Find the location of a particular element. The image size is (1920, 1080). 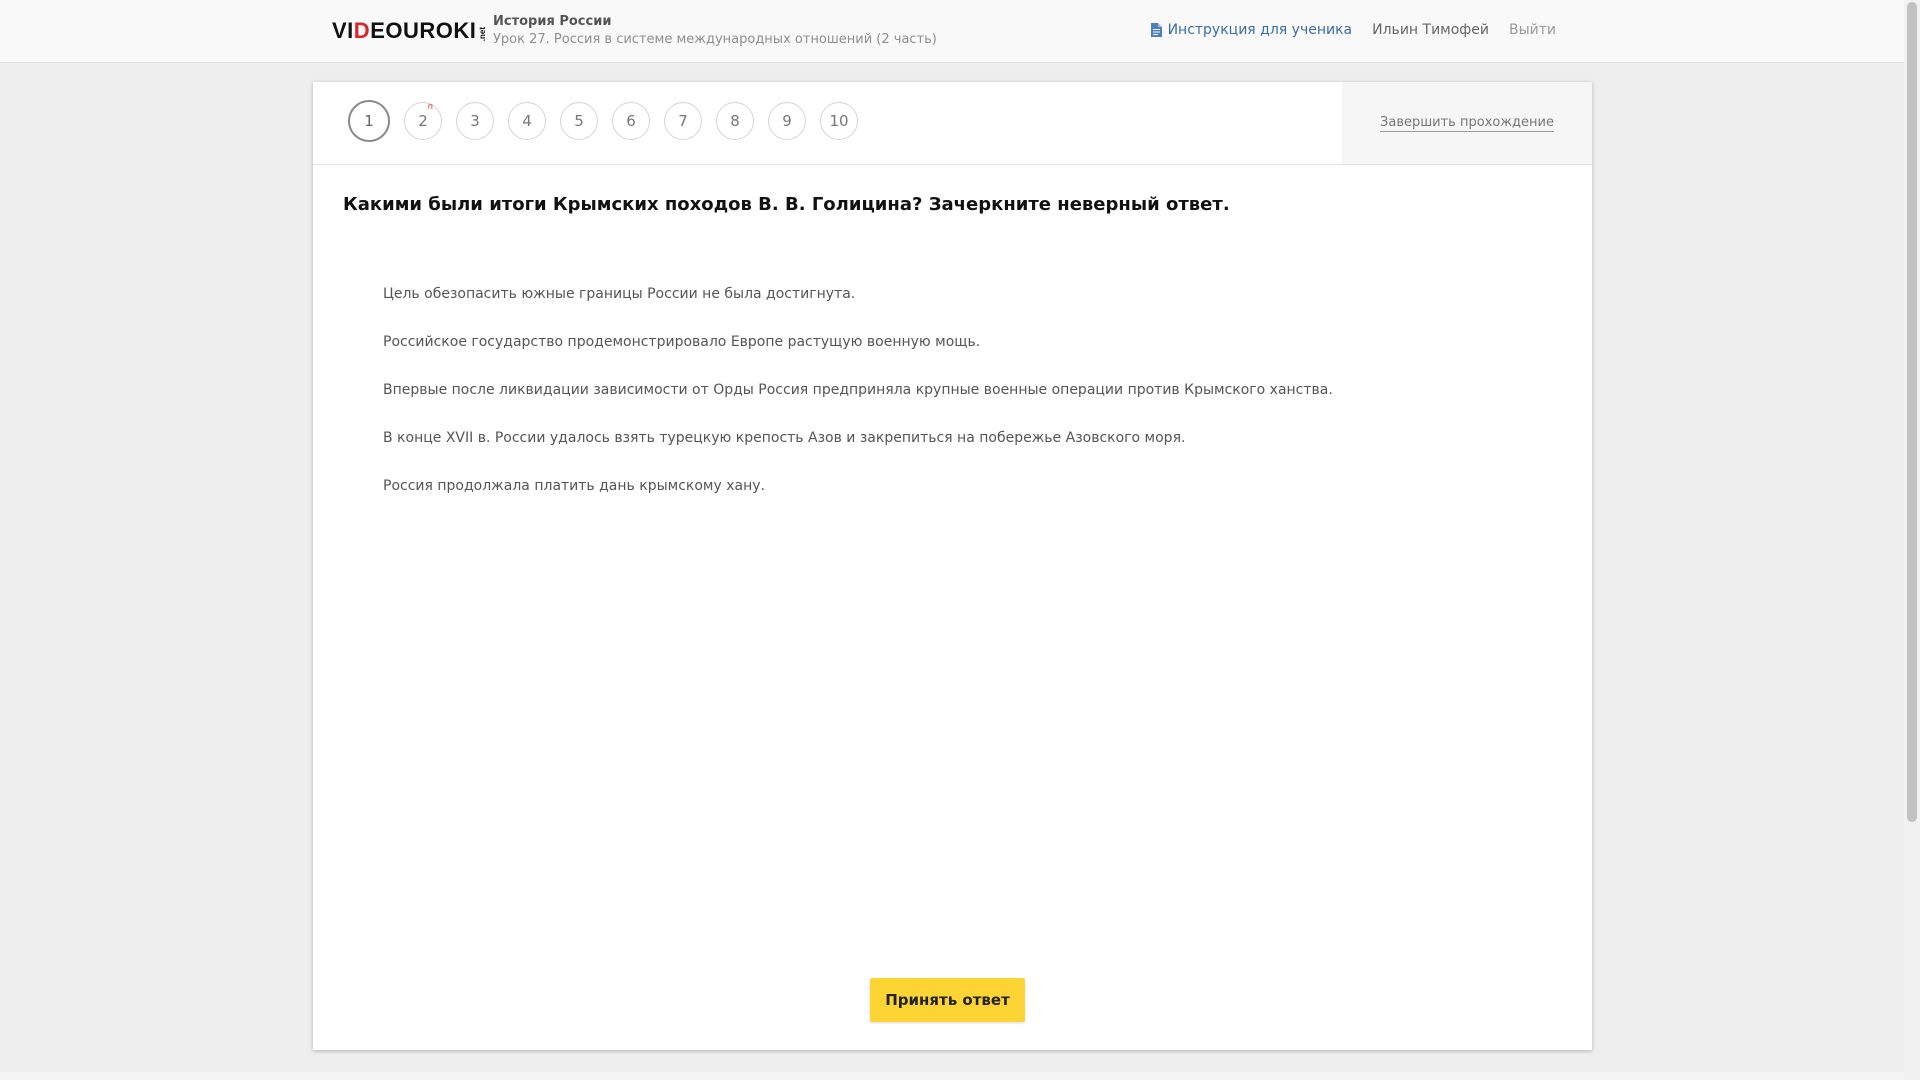

step-2: 2п is located at coordinates (423, 121).